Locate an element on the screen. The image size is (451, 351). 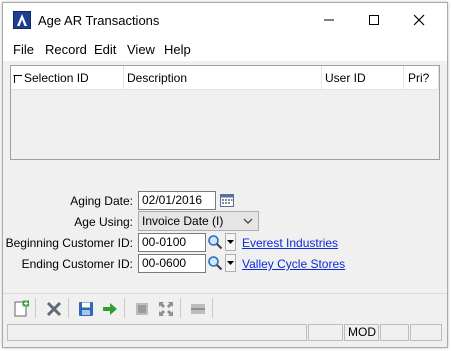
close-icon is located at coordinates (419, 20).